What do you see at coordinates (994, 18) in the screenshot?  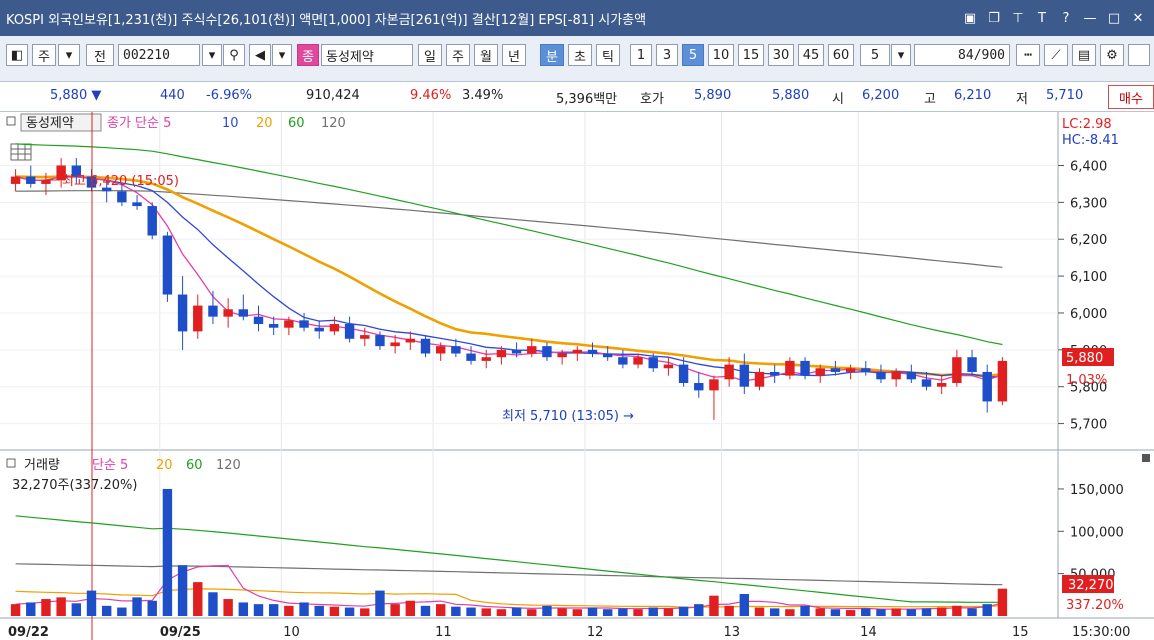 I see `window-icon: ❐` at bounding box center [994, 18].